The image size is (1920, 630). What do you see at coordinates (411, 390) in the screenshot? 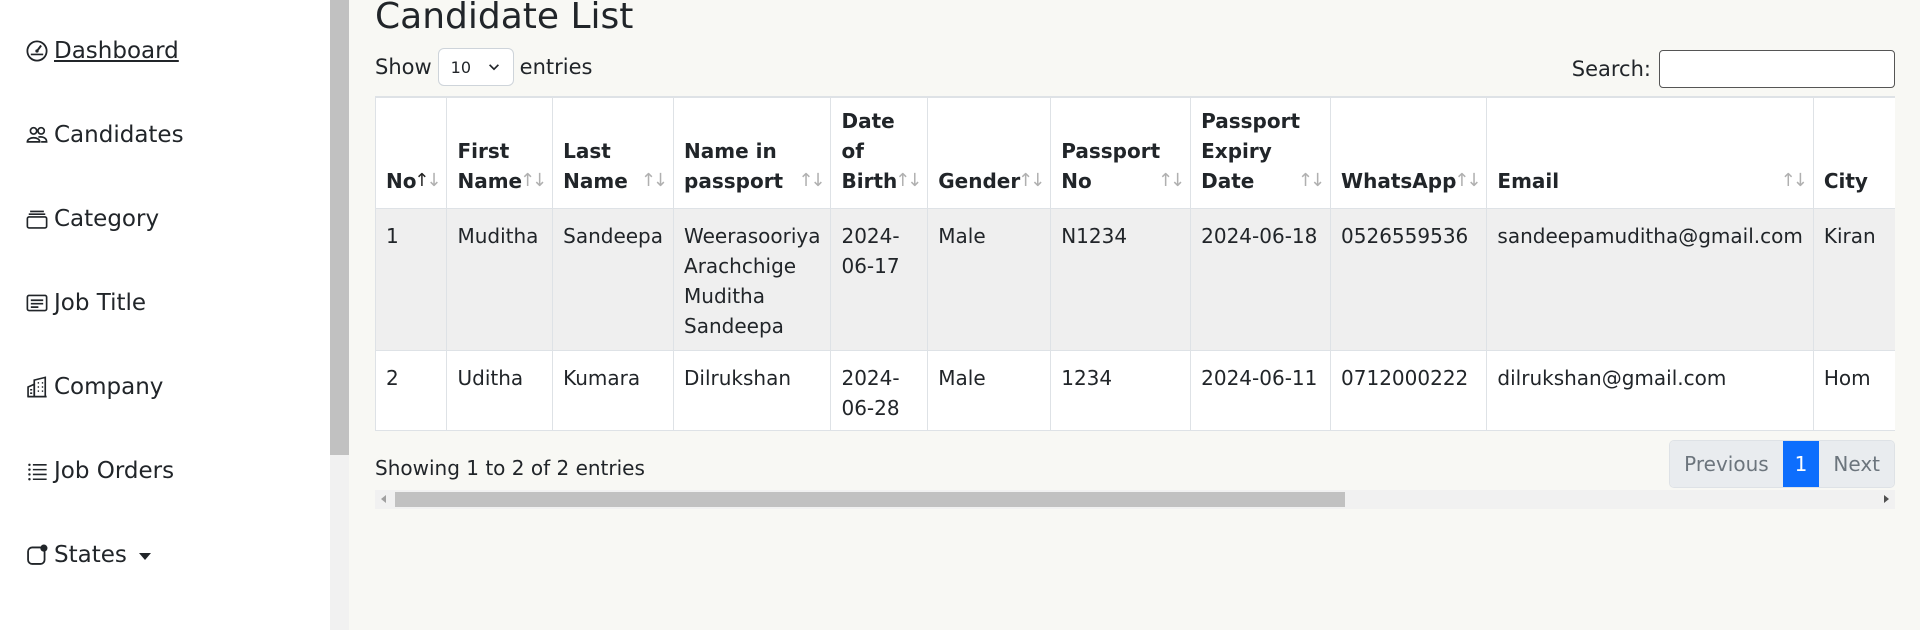
I see `table-cell: 2` at bounding box center [411, 390].